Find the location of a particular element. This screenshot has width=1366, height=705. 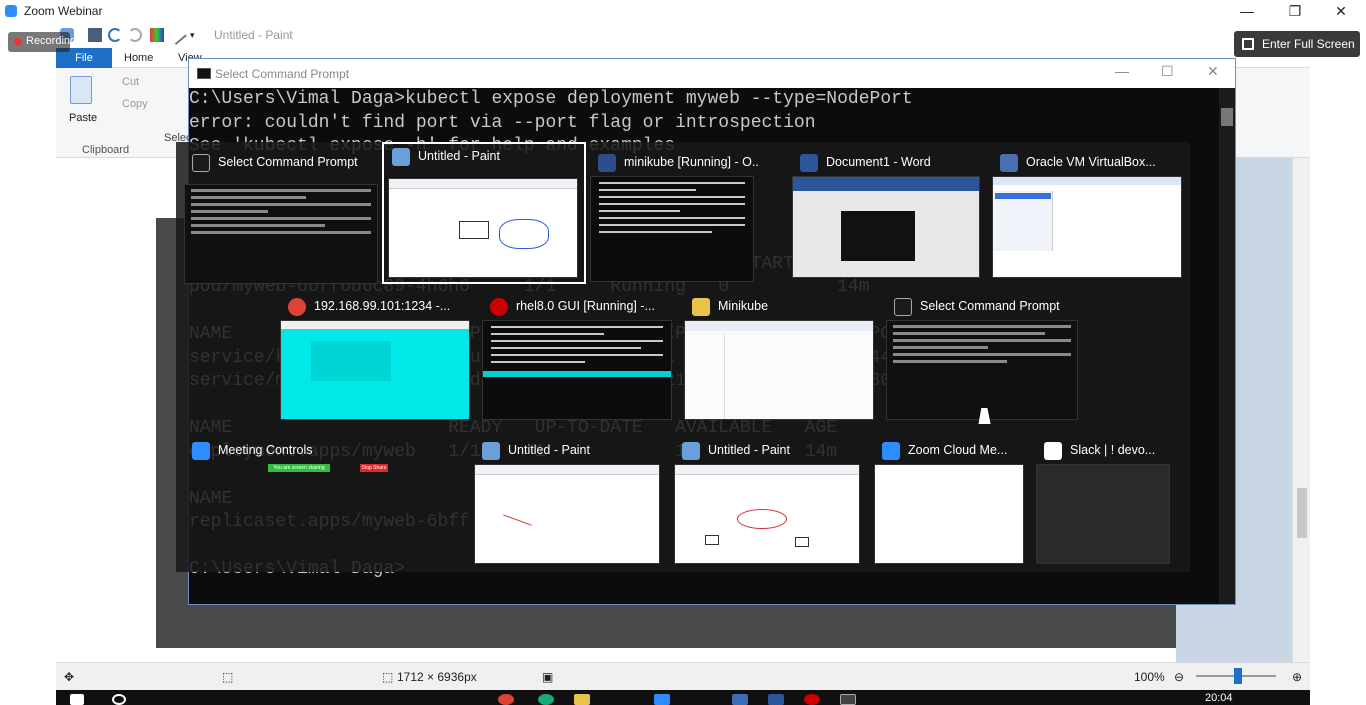

zoom-maximize-button: ❐ is located at coordinates (1295, 11).